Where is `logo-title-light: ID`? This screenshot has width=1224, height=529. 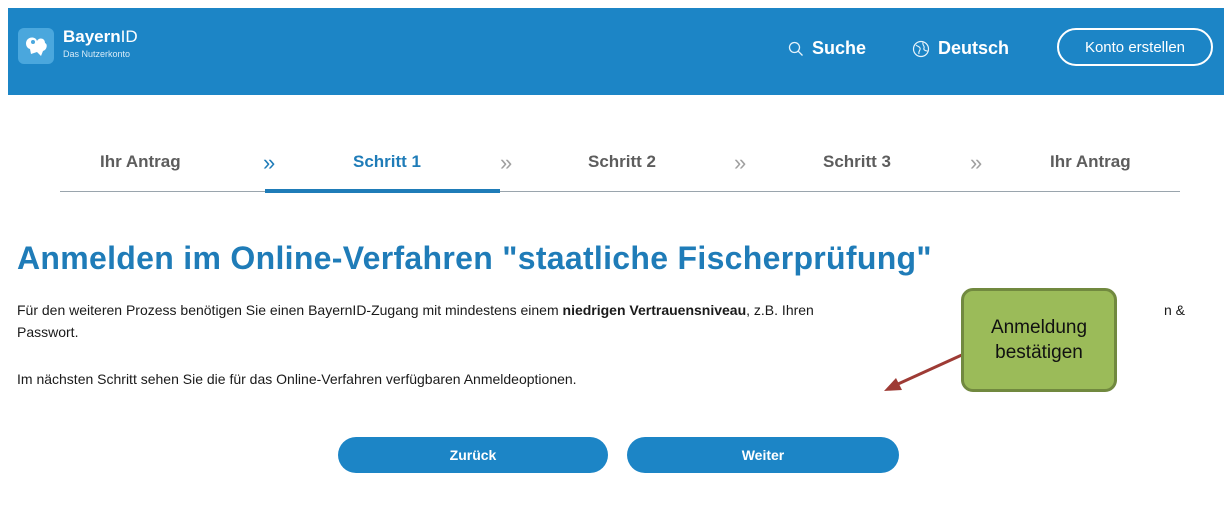
logo-title-light: ID is located at coordinates (129, 36).